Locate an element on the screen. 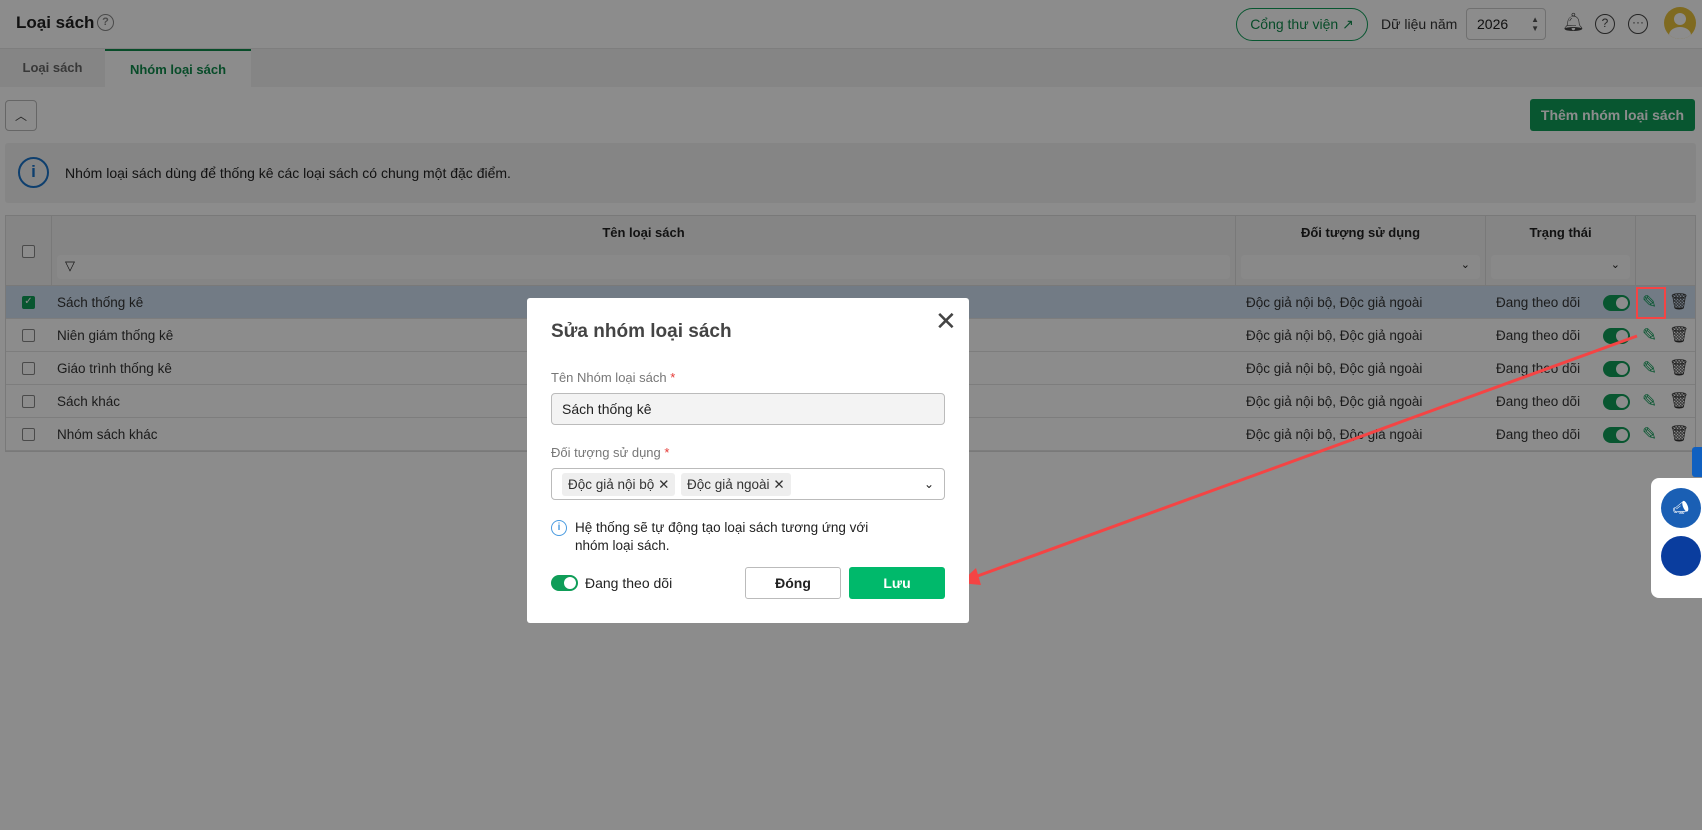 The height and width of the screenshot is (830, 1702). chatbot-icon is located at coordinates (1681, 556).